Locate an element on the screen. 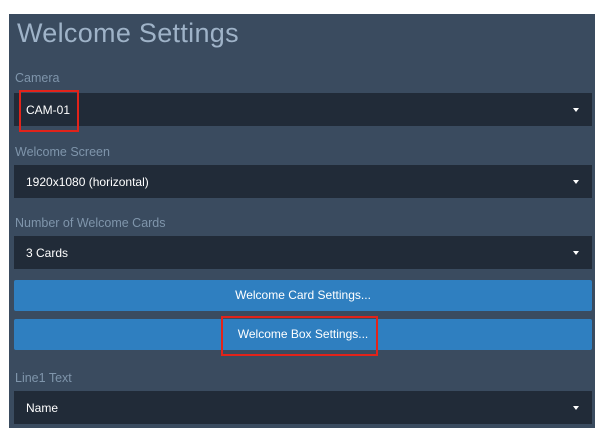 The width and height of the screenshot is (595, 428). card-count-value: 3 Cards is located at coordinates (47, 253).